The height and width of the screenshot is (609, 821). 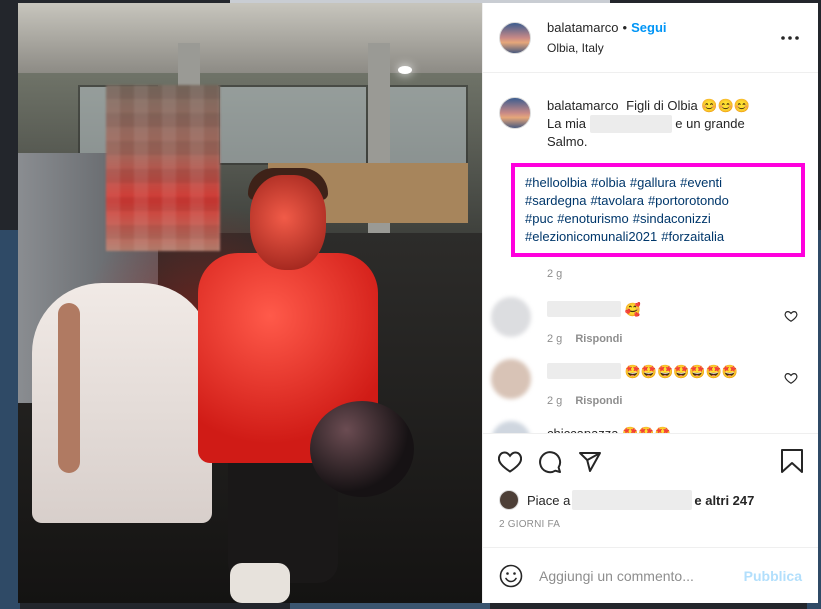 I want to click on likes-prefix: Piace a, so click(x=549, y=500).